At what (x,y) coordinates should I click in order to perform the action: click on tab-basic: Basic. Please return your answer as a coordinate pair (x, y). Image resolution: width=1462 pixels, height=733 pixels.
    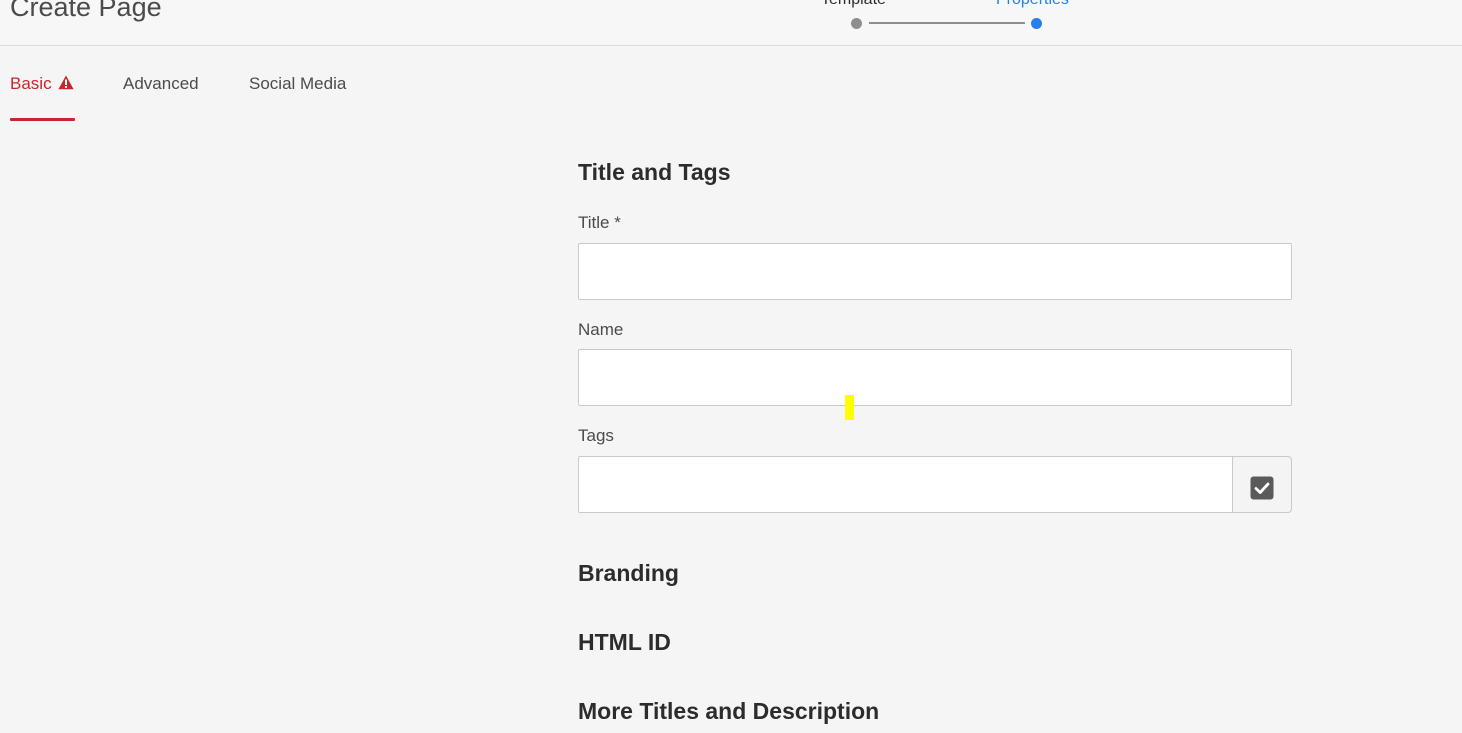
    Looking at the image, I should click on (42, 97).